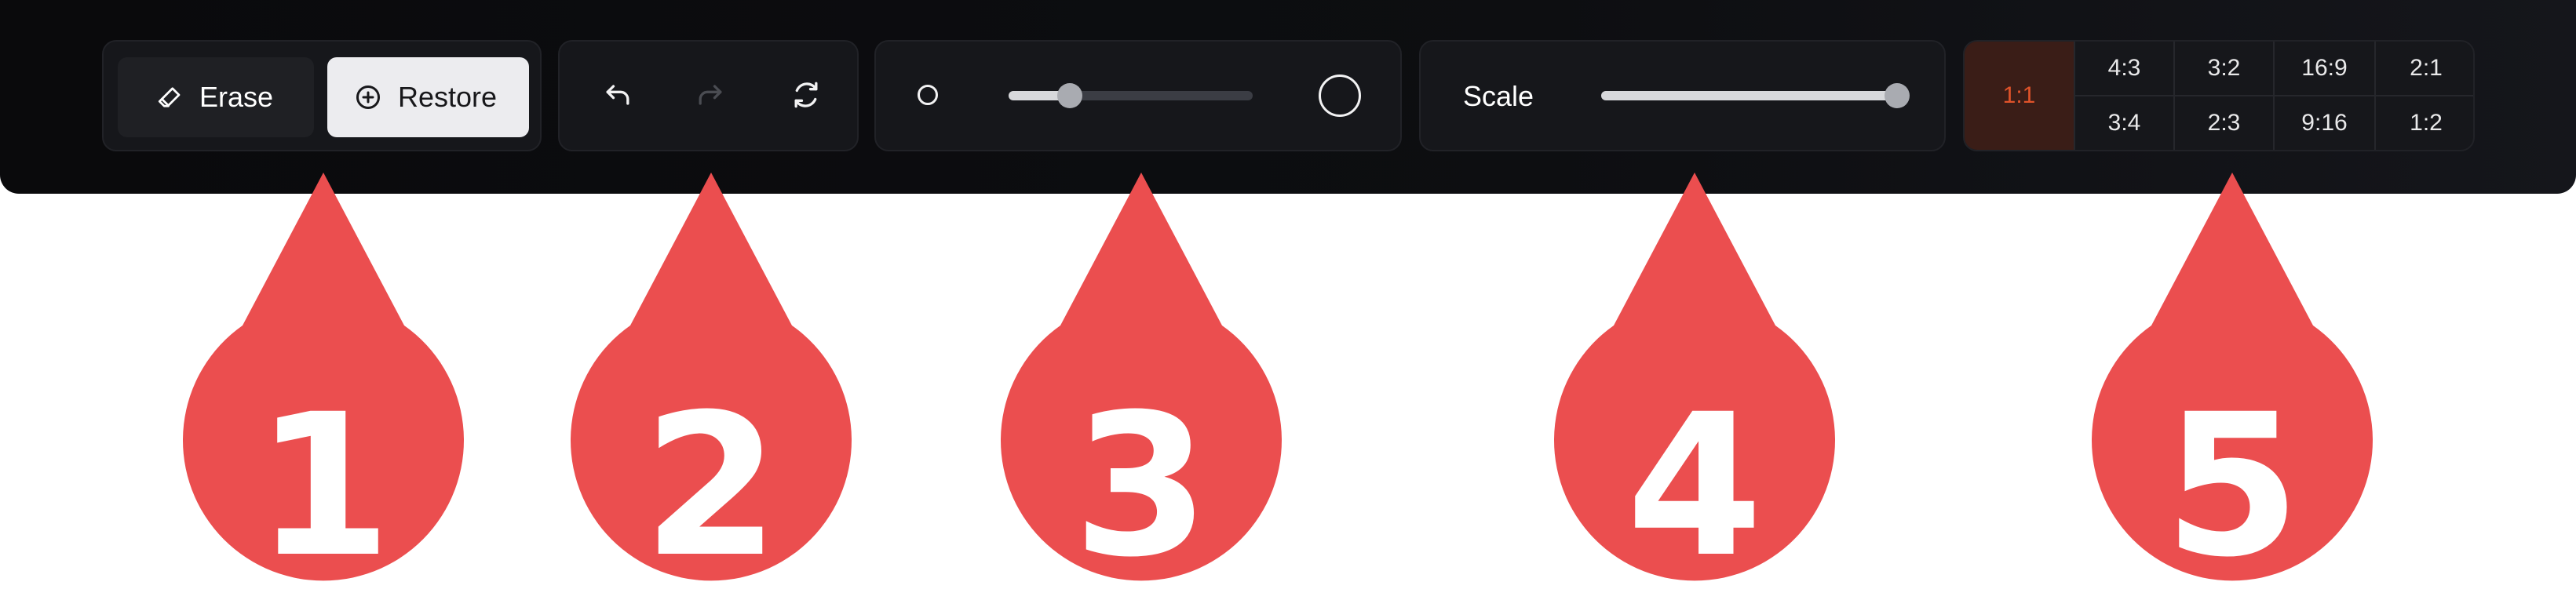 The width and height of the screenshot is (2576, 600). I want to click on callout-marker-4: 4, so click(1694, 386).